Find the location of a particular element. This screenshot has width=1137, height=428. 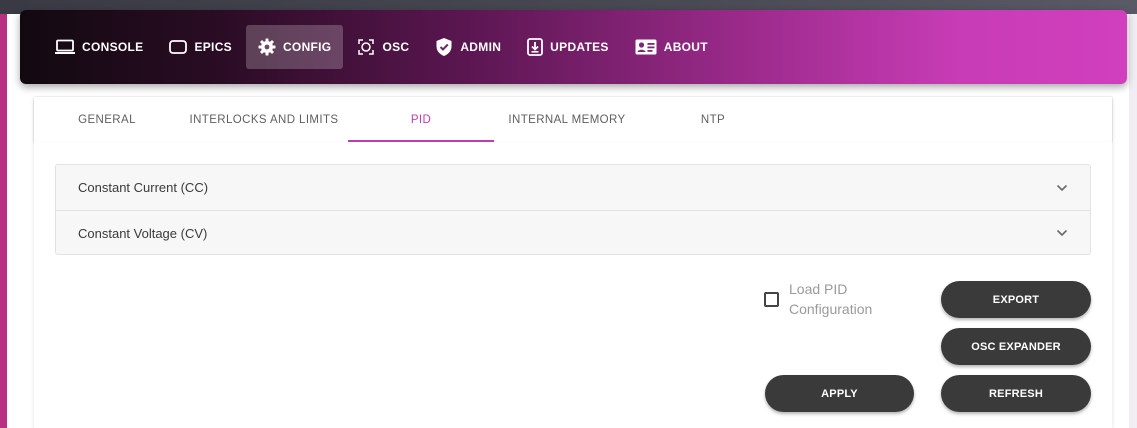

tab-interlocks-and-limits: INTERLOCKS AND LIMITS is located at coordinates (264, 119).